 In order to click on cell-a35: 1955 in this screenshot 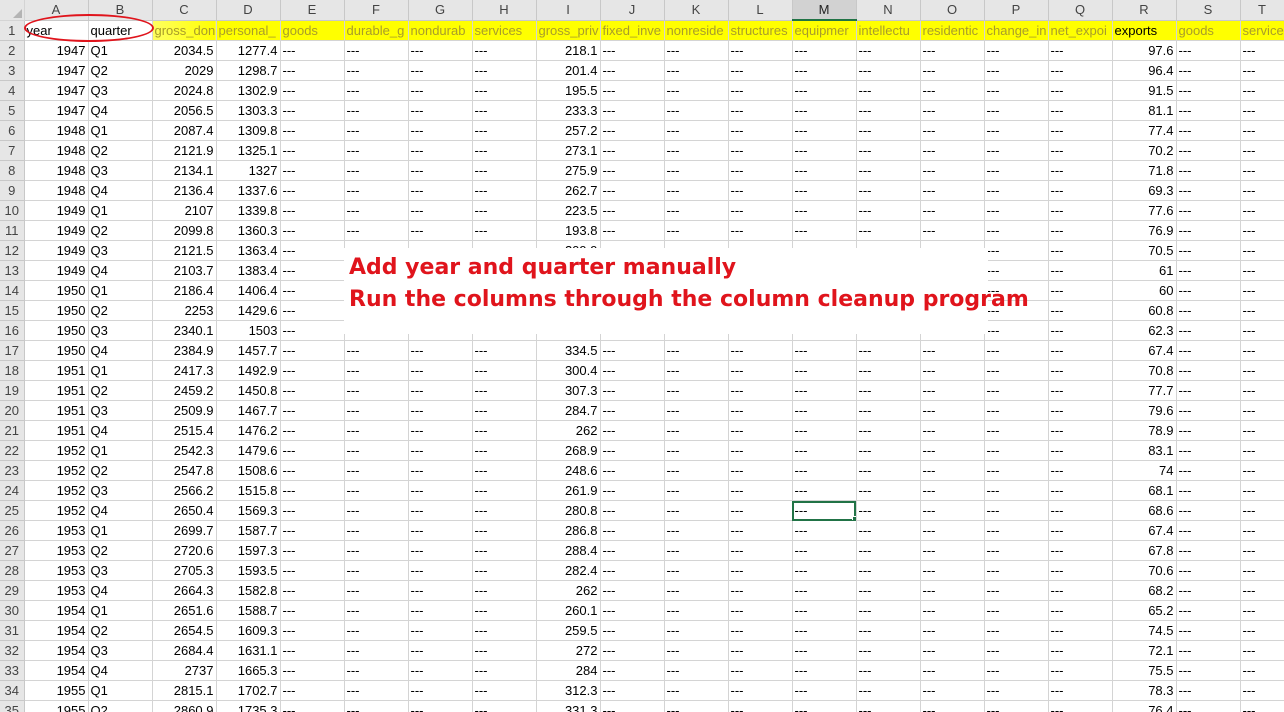, I will do `click(56, 706)`.